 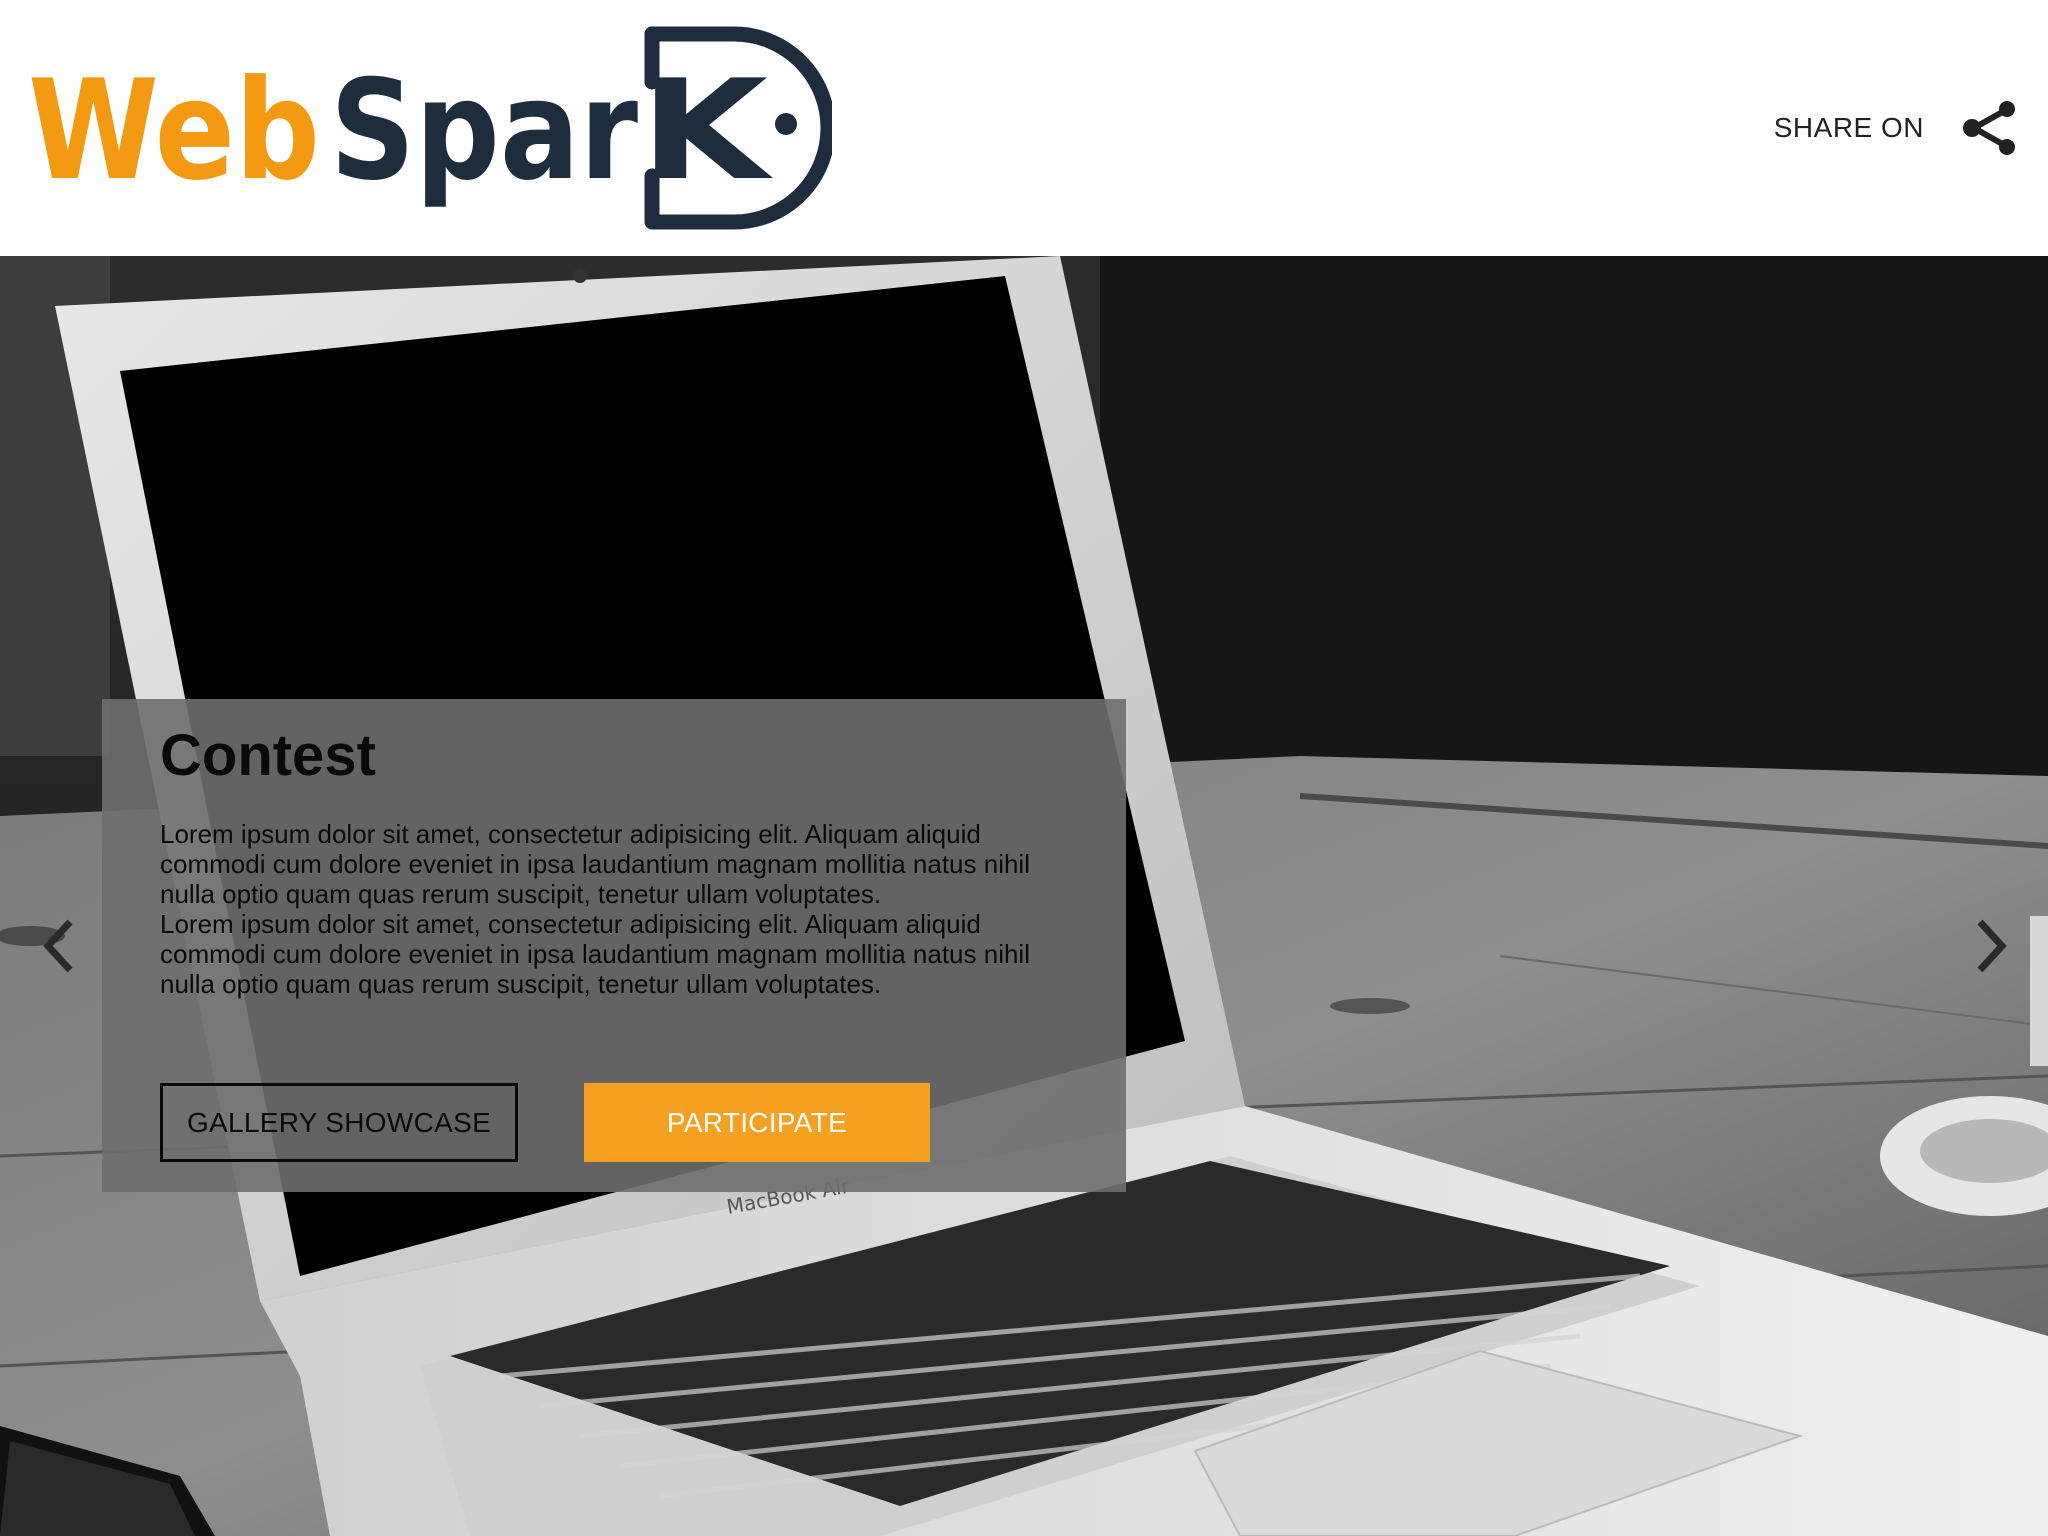 I want to click on card-actions: GALLERY SHOWCASE PARTICIPATE, so click(x=545, y=1122).